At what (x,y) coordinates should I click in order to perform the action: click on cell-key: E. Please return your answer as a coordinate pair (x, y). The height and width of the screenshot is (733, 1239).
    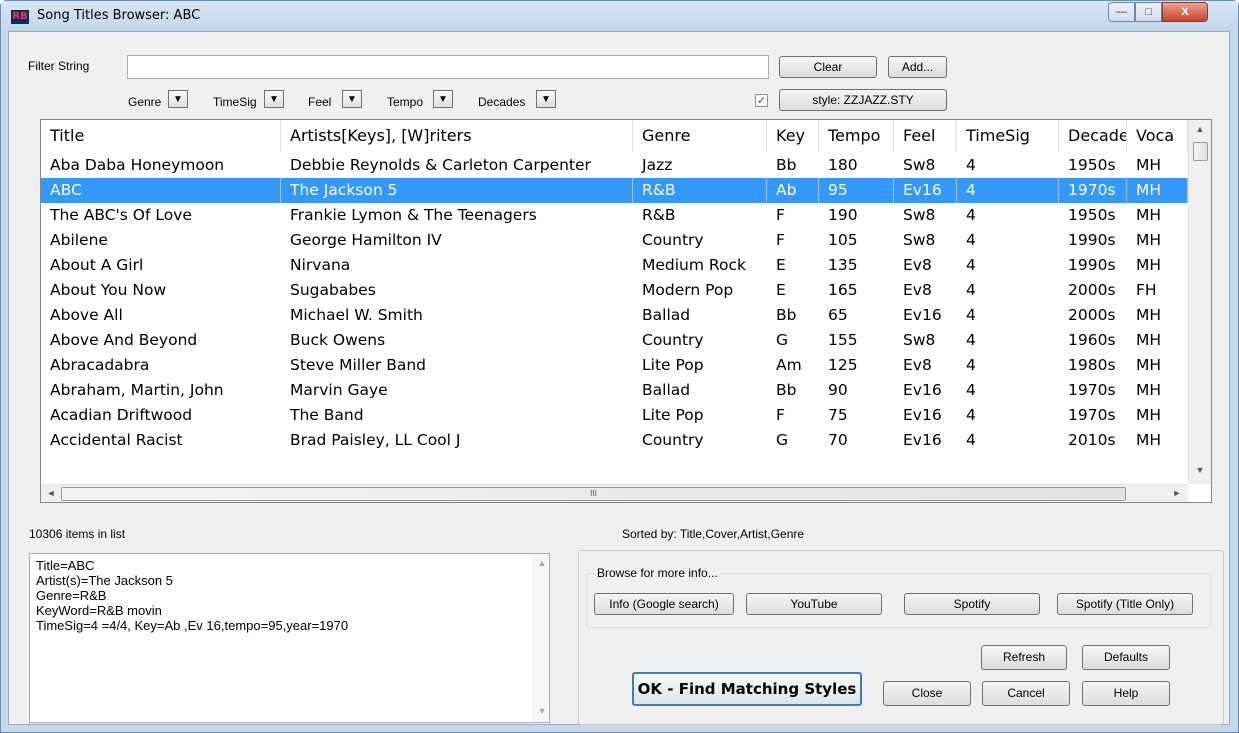
    Looking at the image, I should click on (781, 265).